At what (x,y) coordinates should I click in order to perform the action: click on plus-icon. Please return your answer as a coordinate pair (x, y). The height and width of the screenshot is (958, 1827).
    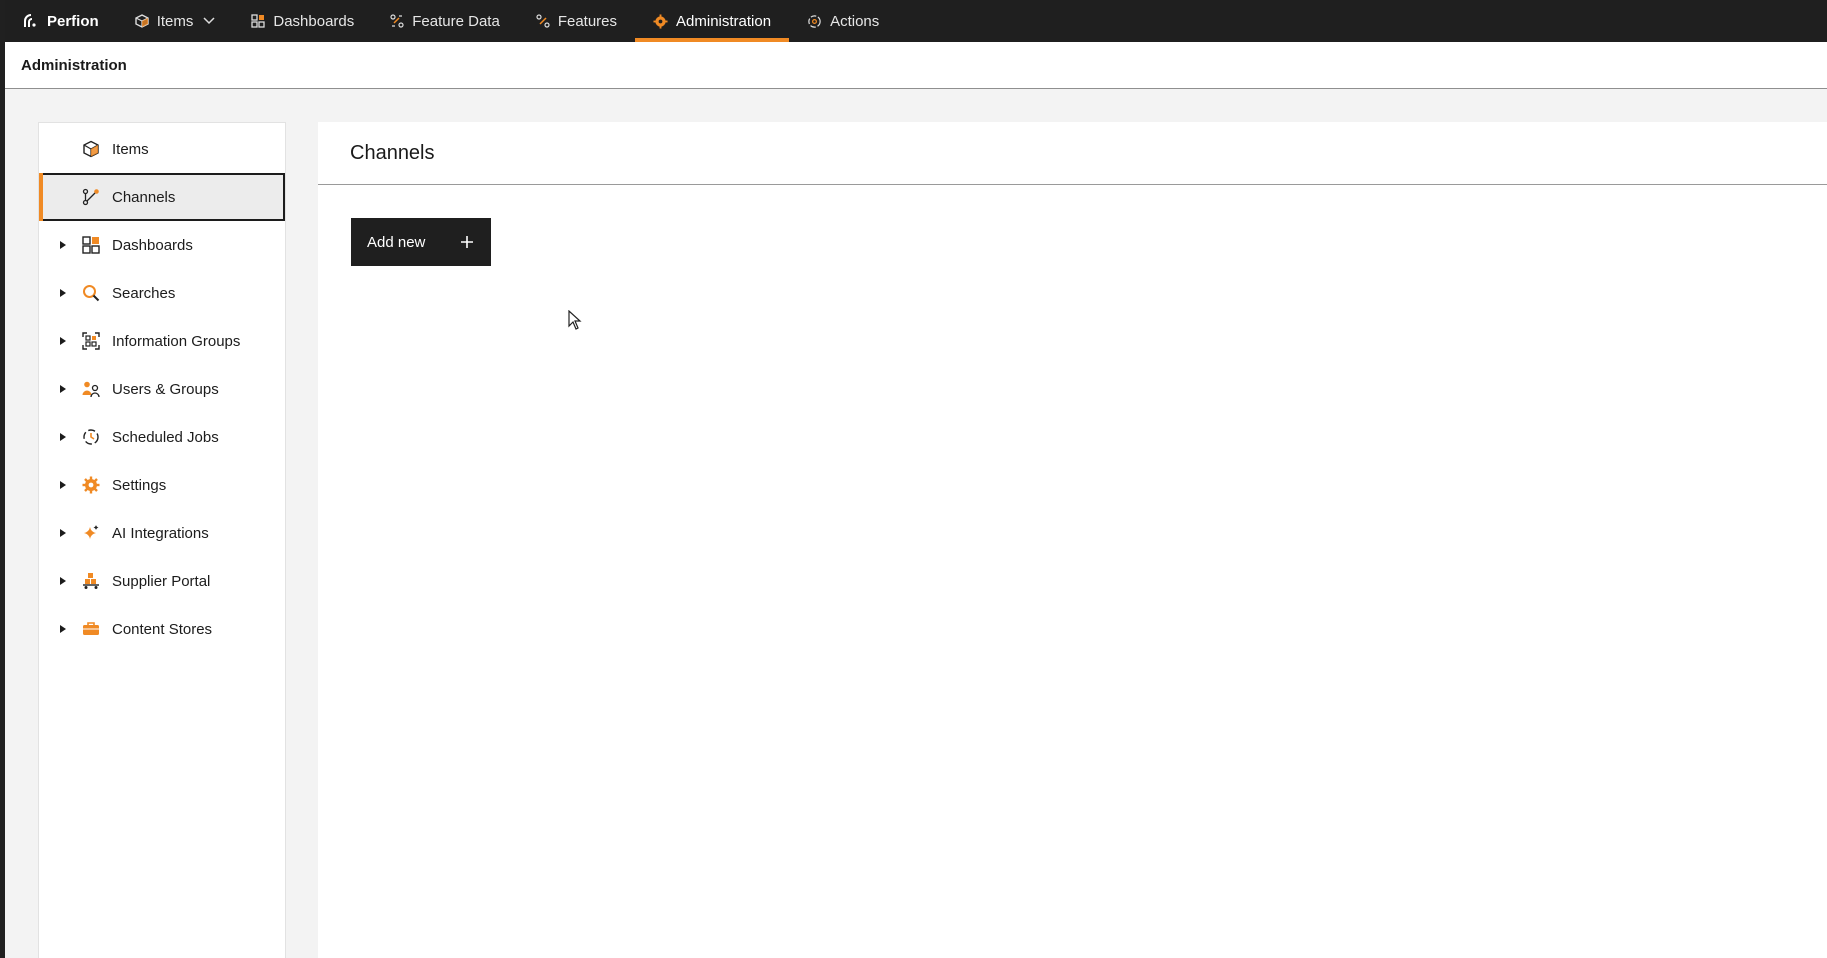
    Looking at the image, I should click on (467, 242).